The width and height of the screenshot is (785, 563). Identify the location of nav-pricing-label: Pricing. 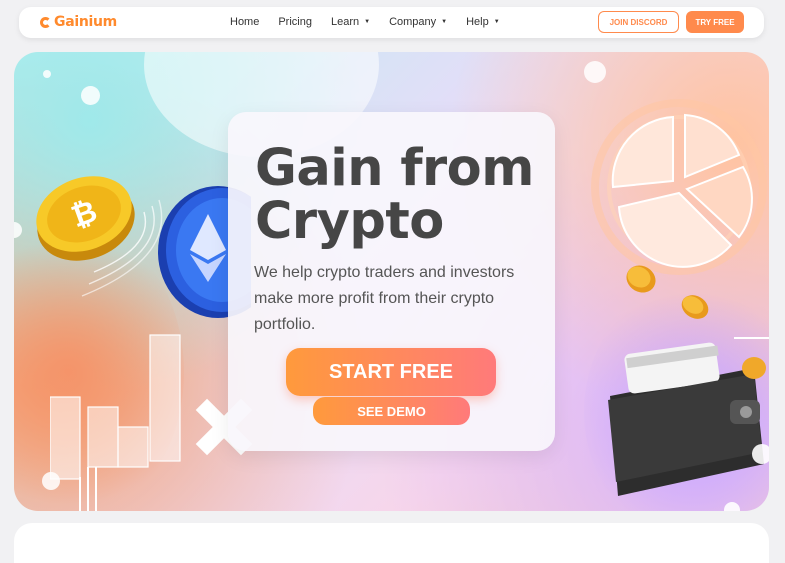
(295, 22).